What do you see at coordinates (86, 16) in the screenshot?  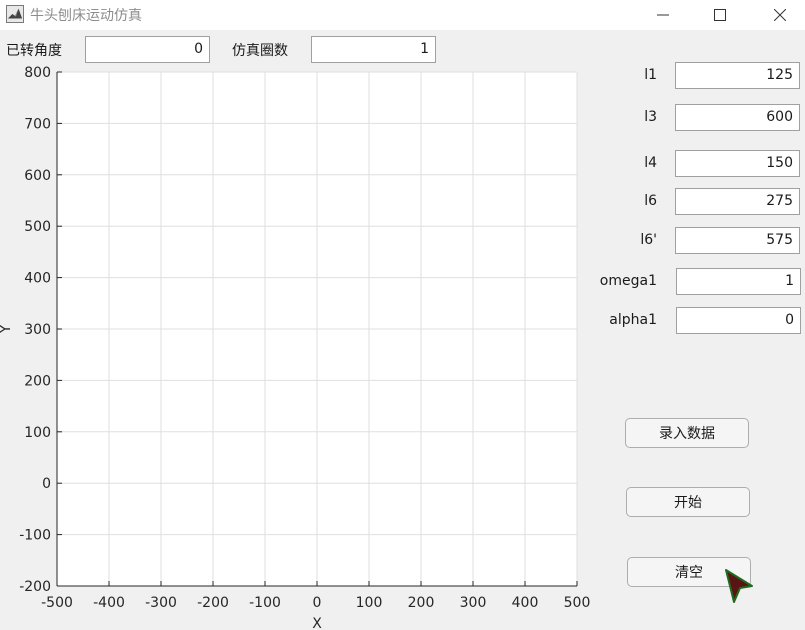 I see `window-title: 牛头刨床运动仿真` at bounding box center [86, 16].